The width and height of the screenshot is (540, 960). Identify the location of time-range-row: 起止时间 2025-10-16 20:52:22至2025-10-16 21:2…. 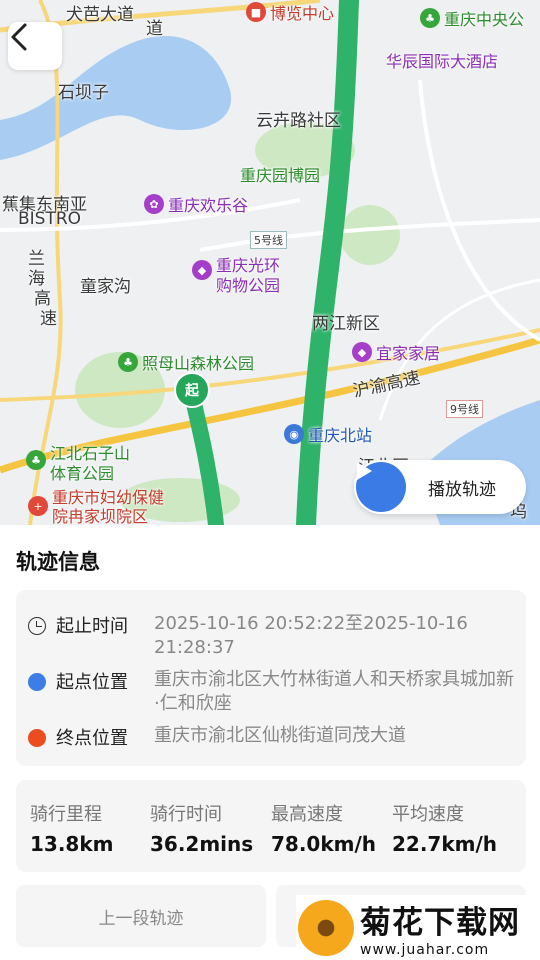
(271, 636).